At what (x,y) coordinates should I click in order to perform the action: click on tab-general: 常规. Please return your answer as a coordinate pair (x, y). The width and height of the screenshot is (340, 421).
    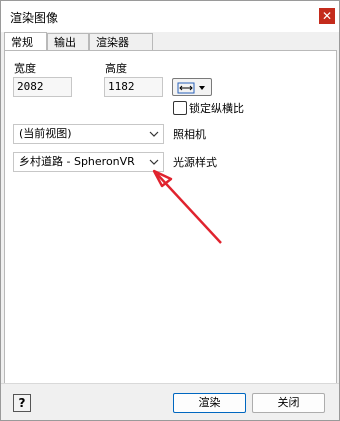
    Looking at the image, I should click on (25, 41).